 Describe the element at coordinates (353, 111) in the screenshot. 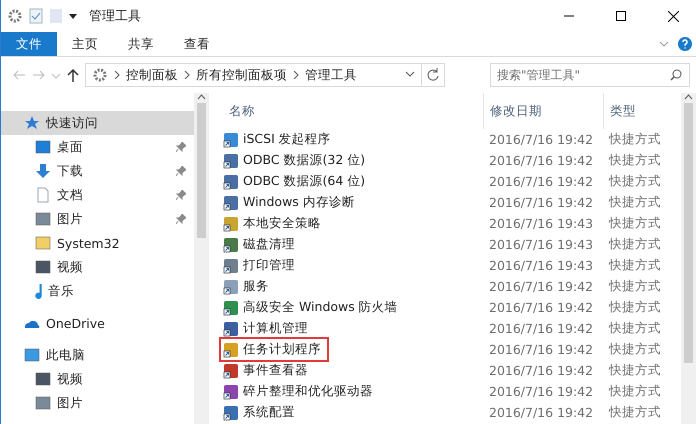

I see `column-header: 名称` at that location.